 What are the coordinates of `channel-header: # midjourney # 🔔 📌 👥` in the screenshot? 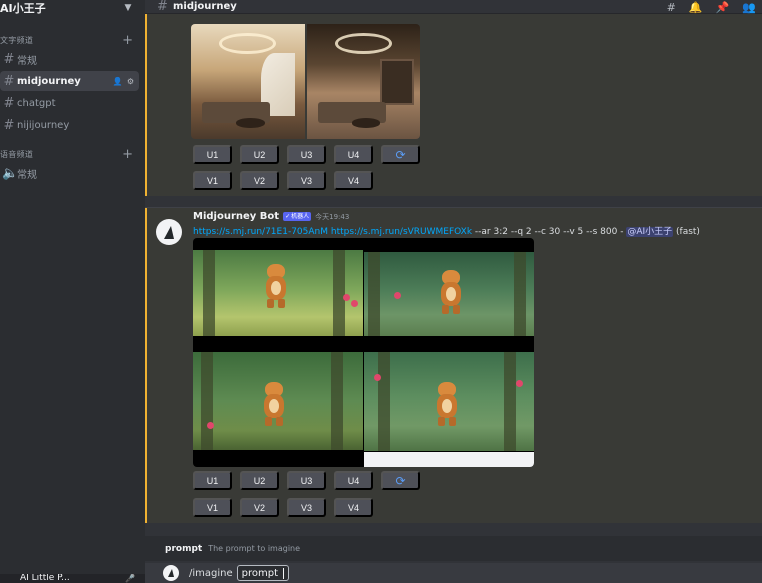 It's located at (453, 7).